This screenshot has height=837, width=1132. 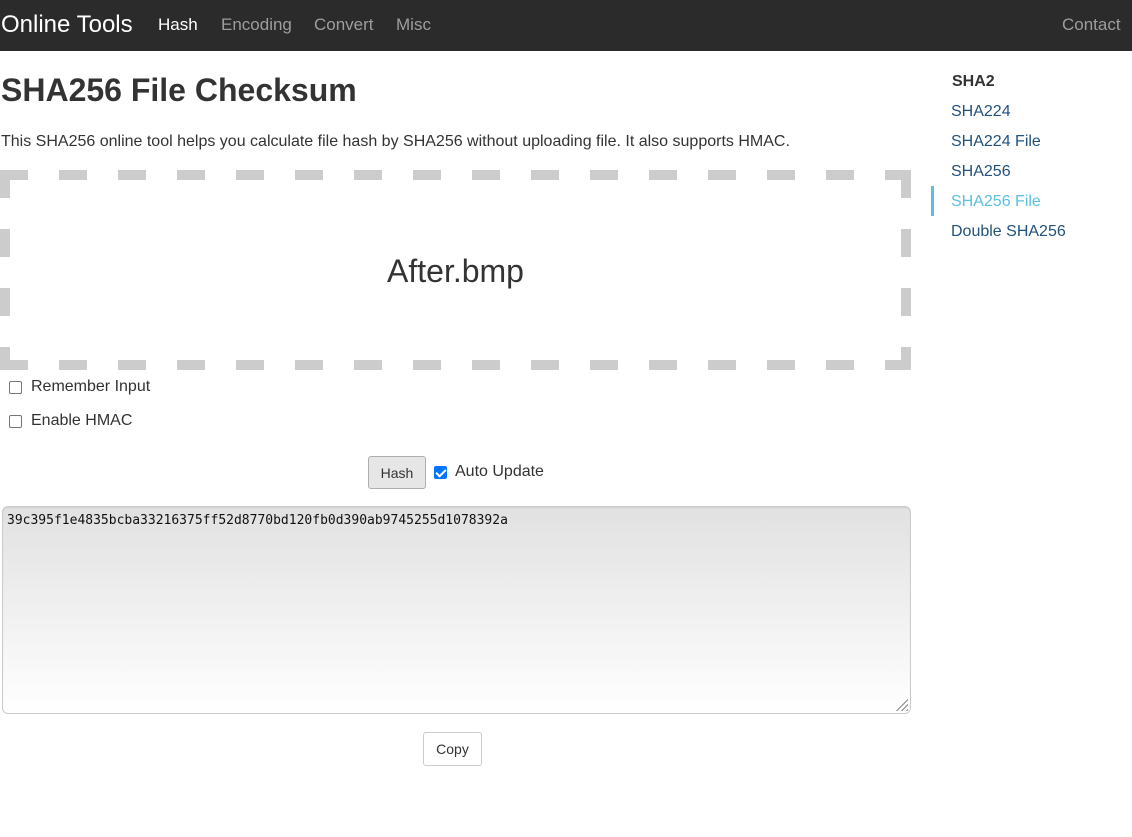 I want to click on auto-update-option: Auto Update, so click(x=489, y=472).